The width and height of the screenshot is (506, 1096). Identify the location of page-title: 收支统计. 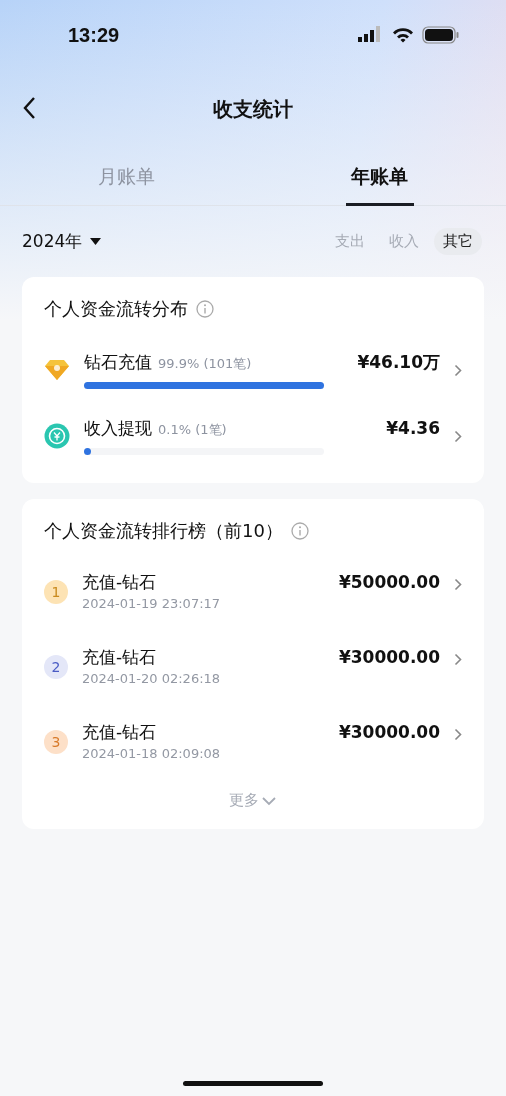
(253, 109).